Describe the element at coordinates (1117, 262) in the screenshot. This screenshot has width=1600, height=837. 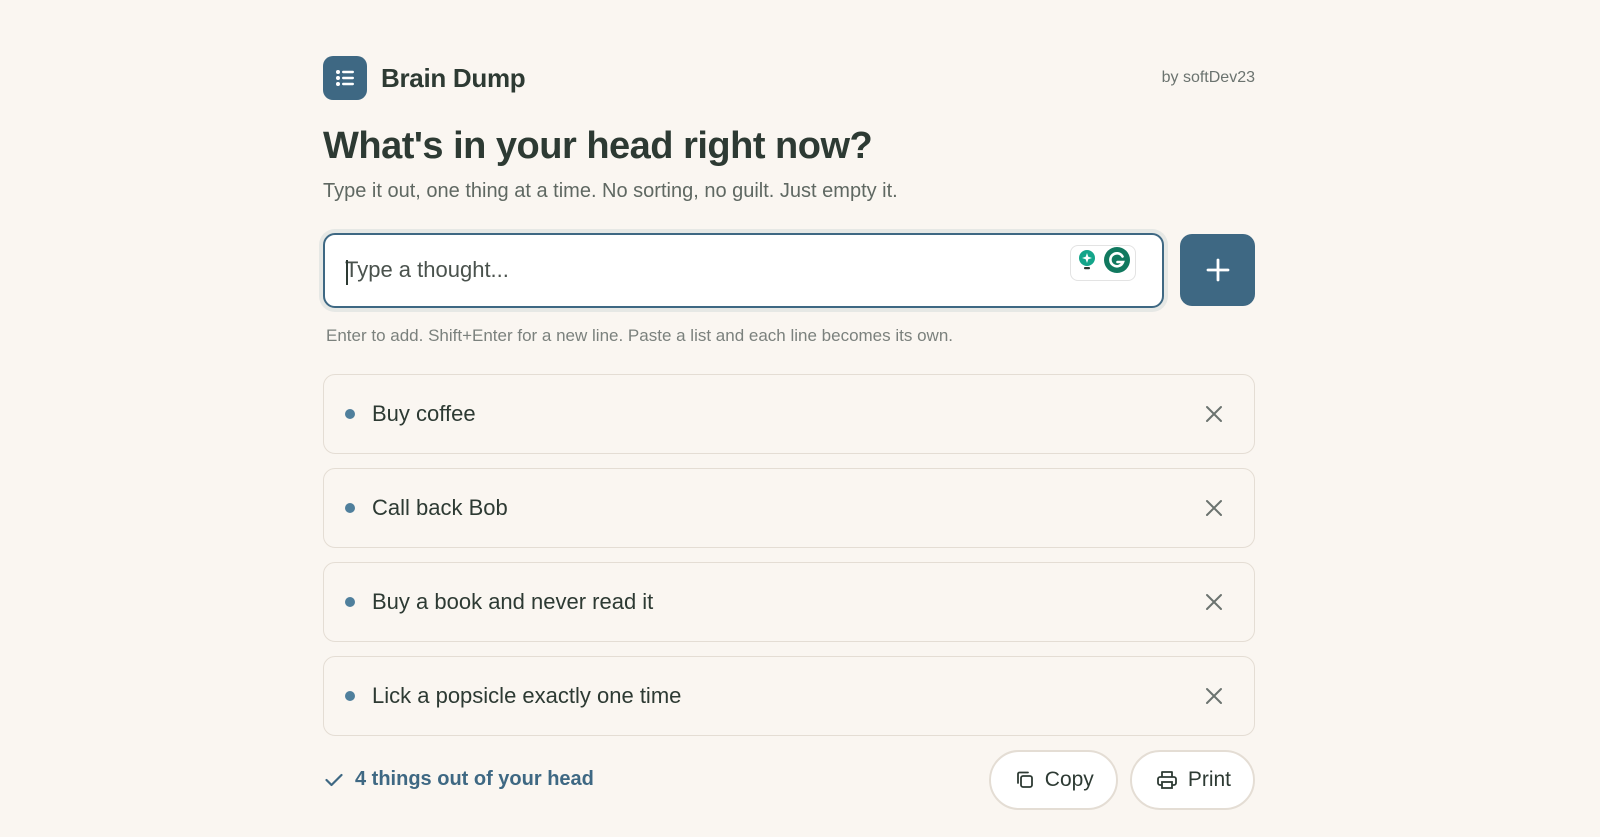
I see `grammarly-icon` at that location.